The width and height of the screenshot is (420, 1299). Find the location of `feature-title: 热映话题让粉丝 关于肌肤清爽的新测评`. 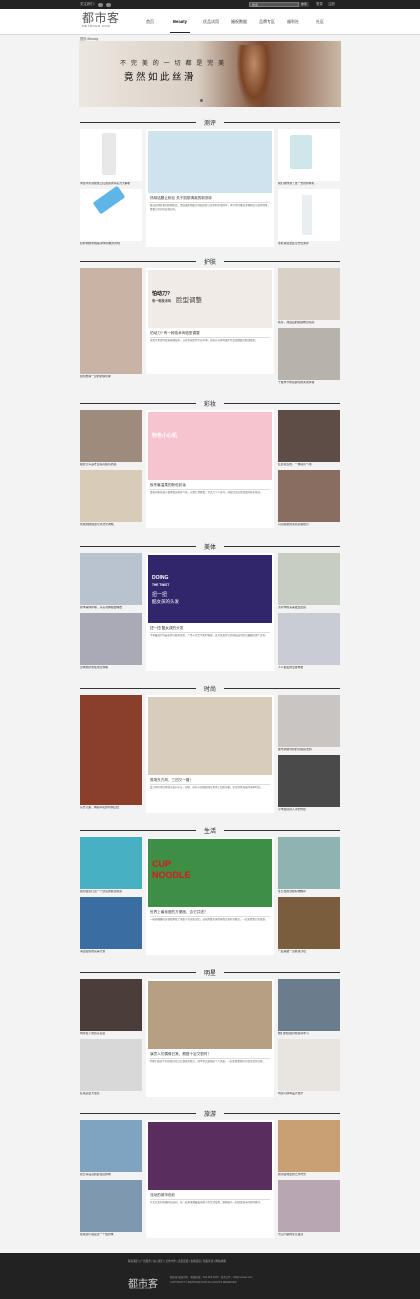

feature-title: 热映话题让粉丝 关于肌肤清爽的新测评 is located at coordinates (210, 198).